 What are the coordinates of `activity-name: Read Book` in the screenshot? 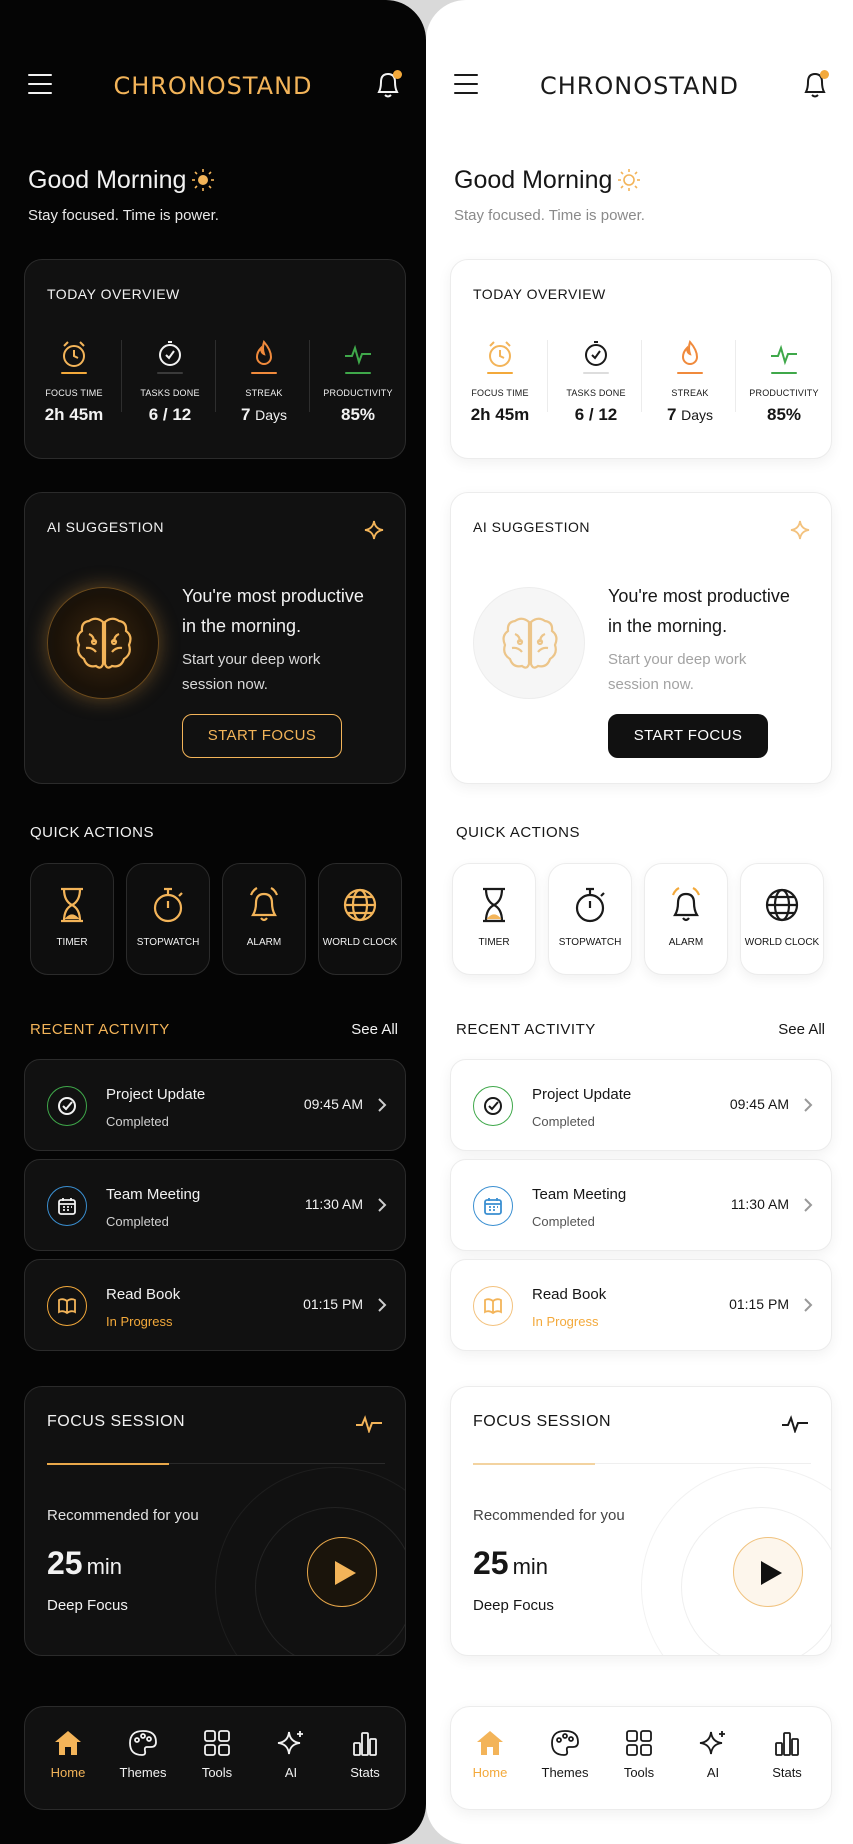 It's located at (143, 1294).